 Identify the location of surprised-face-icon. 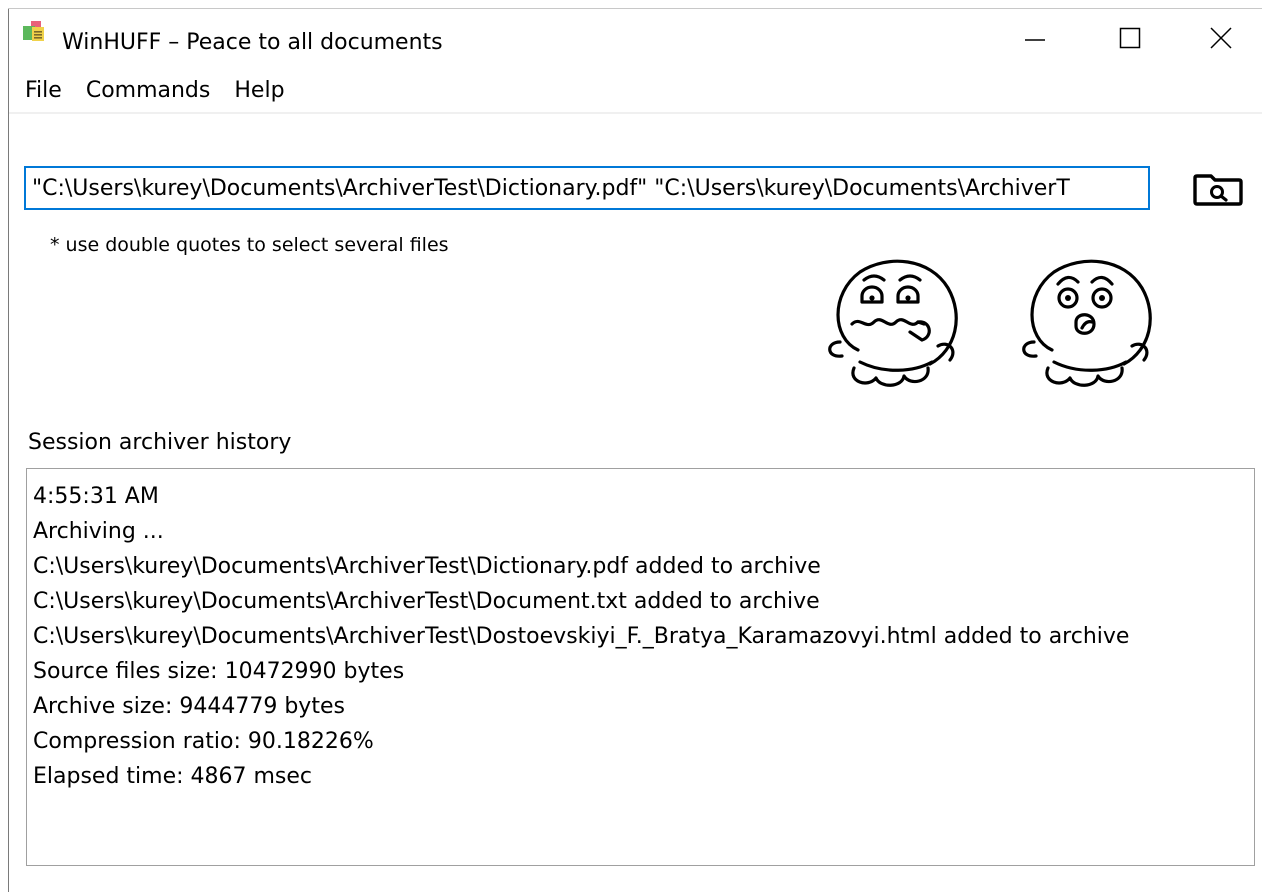
(1087, 321).